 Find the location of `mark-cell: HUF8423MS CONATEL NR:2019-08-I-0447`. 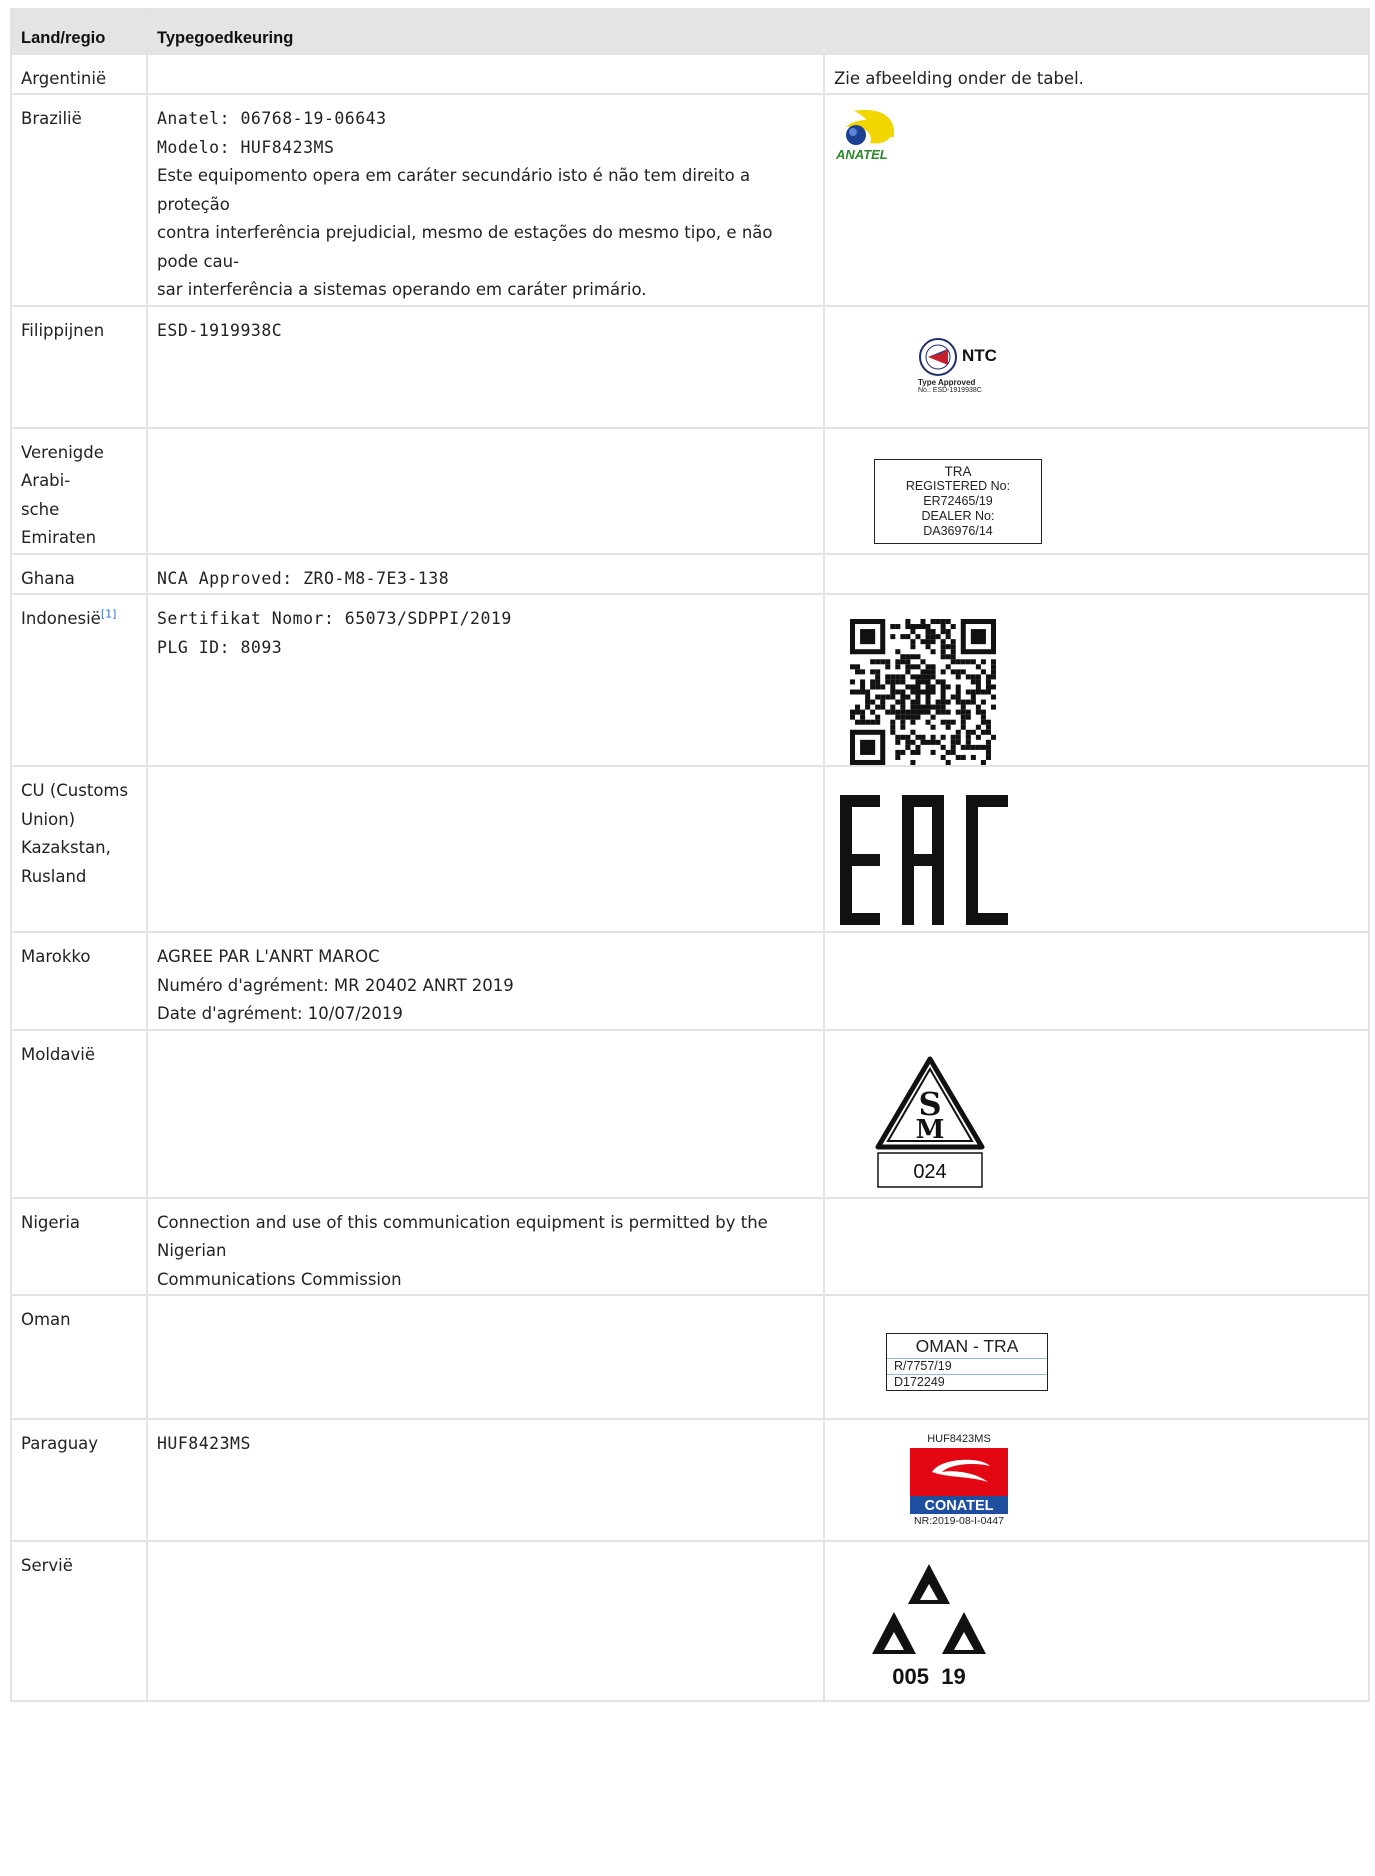

mark-cell: HUF8423MS CONATEL NR:2019-08-I-0447 is located at coordinates (1096, 1480).